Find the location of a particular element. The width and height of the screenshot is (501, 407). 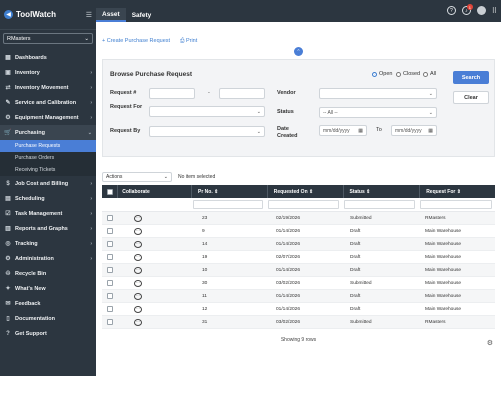

actions-dropdown: Actions ⌄ is located at coordinates (137, 177).